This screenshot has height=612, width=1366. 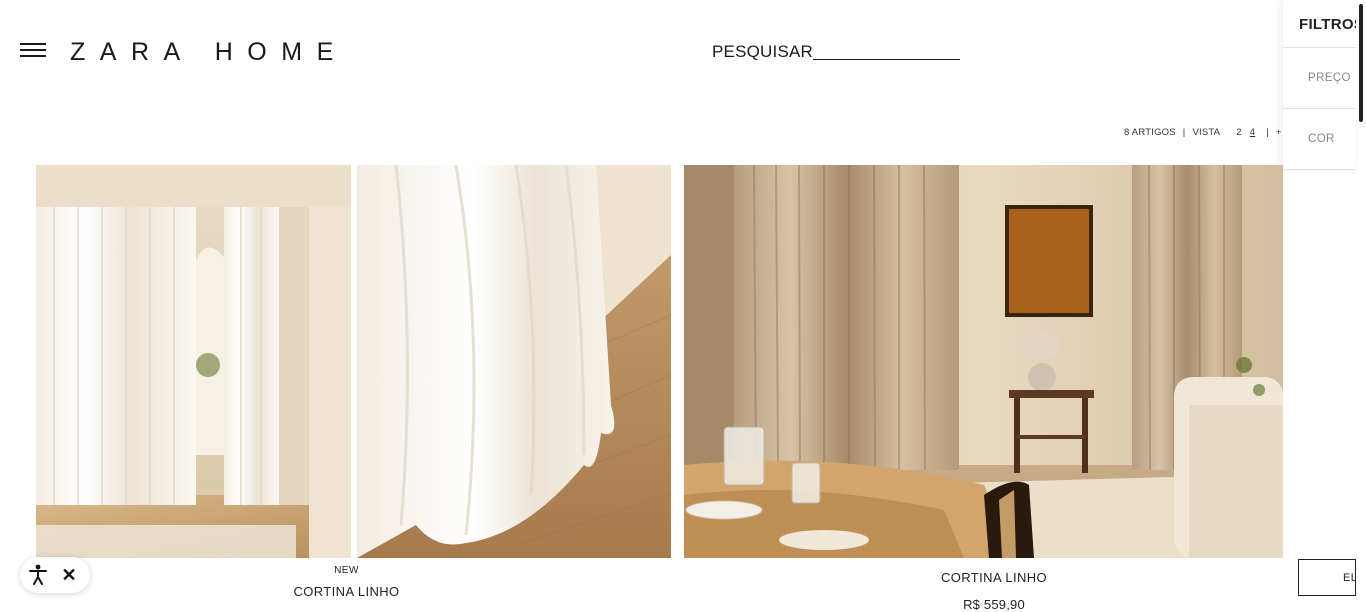 I want to click on clear-filters-label: ELIMINAR, so click(x=1349, y=578).